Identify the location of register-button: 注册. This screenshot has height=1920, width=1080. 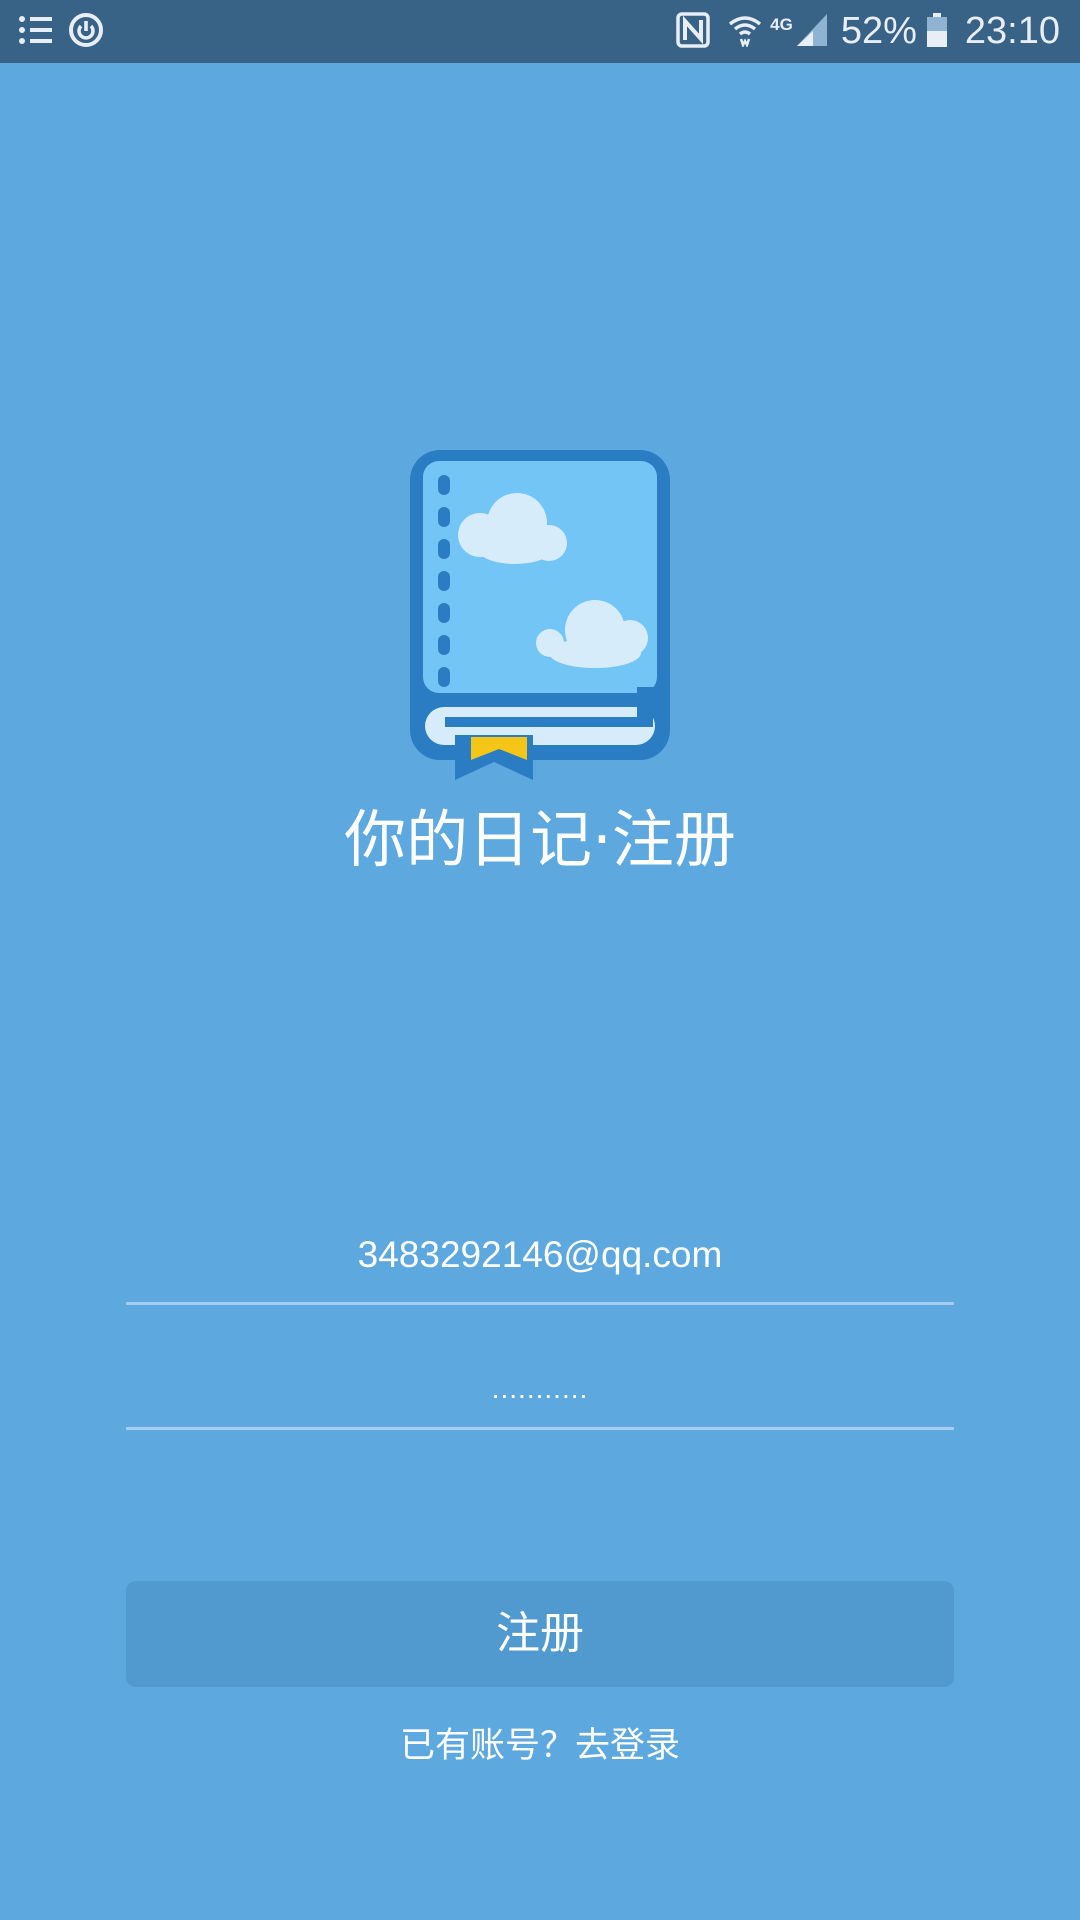
(540, 1634).